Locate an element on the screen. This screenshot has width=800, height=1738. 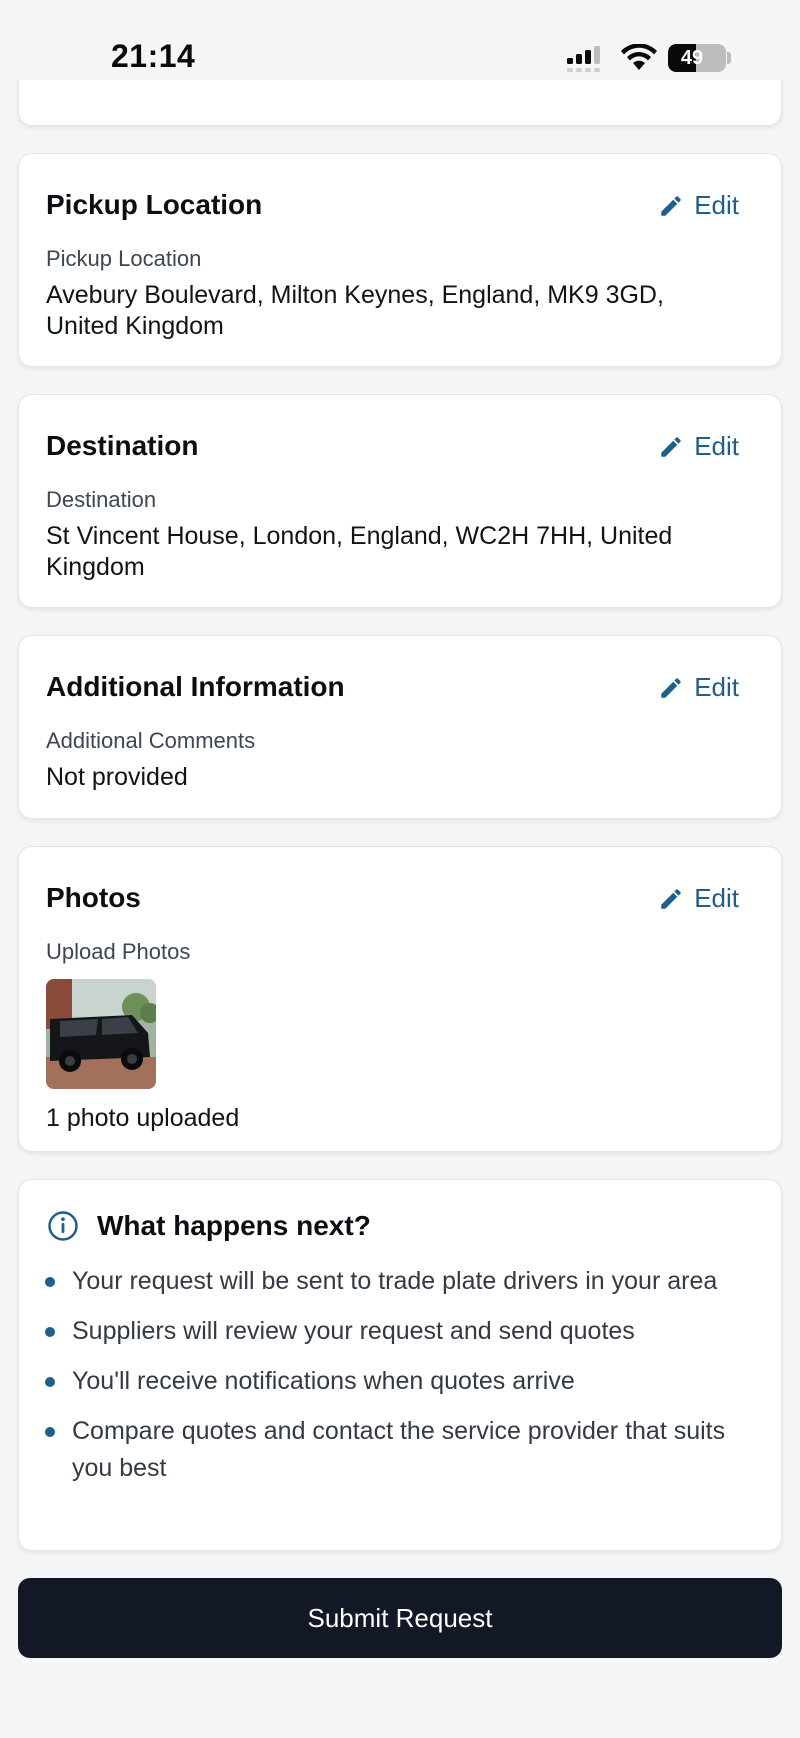
field-value: Not provided is located at coordinates (117, 777).